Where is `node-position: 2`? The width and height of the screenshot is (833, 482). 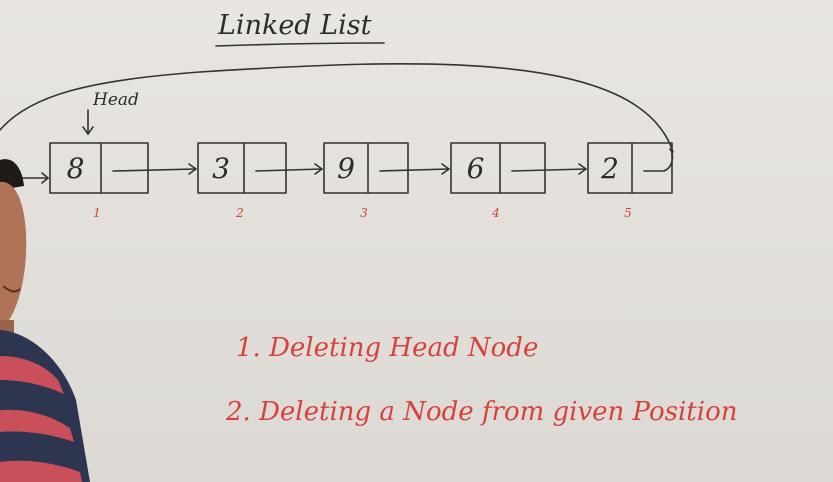
node-position: 2 is located at coordinates (239, 213).